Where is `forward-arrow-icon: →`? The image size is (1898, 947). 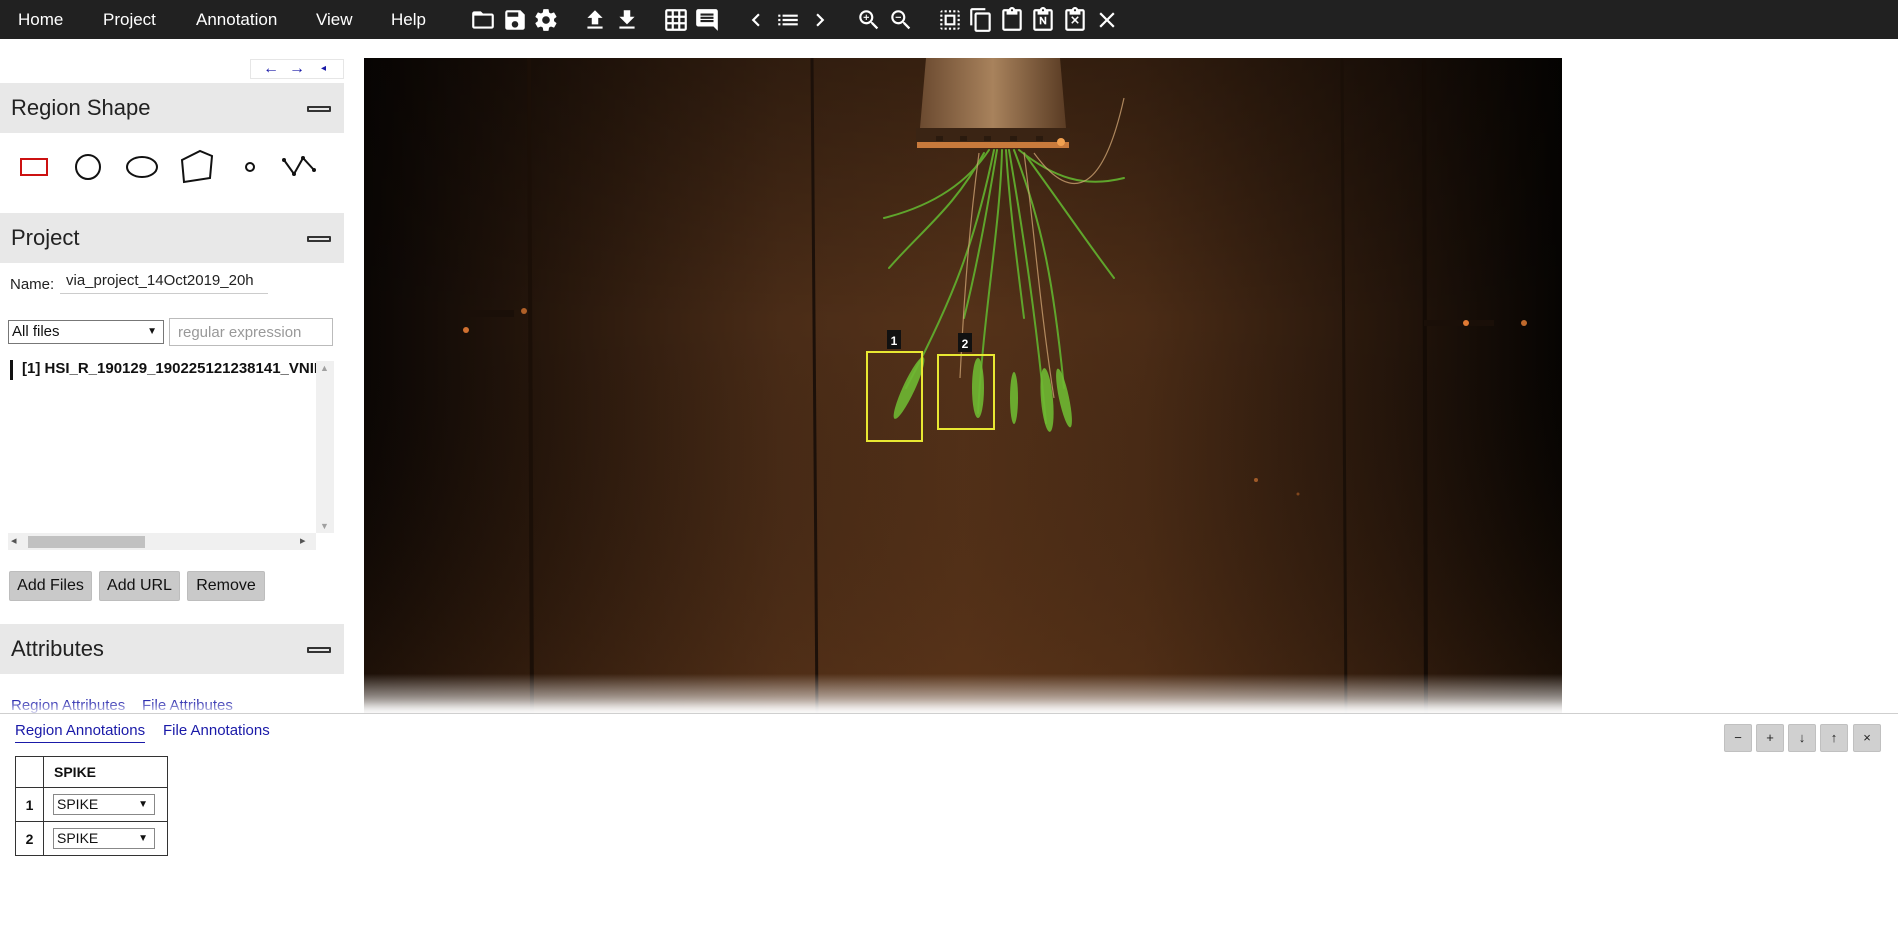
forward-arrow-icon: → is located at coordinates (297, 69).